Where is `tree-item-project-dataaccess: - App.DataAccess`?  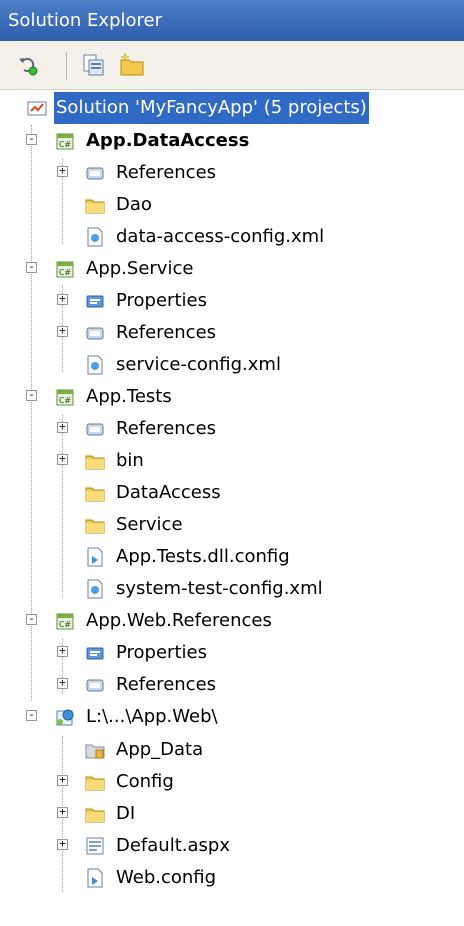 tree-item-project-dataaccess: - App.DataAccess is located at coordinates (232, 141).